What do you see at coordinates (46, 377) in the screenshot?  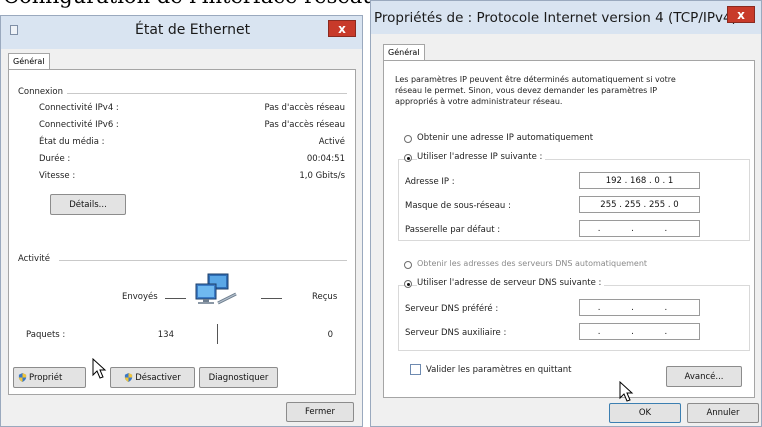 I see `properties-button-label: Propriét` at bounding box center [46, 377].